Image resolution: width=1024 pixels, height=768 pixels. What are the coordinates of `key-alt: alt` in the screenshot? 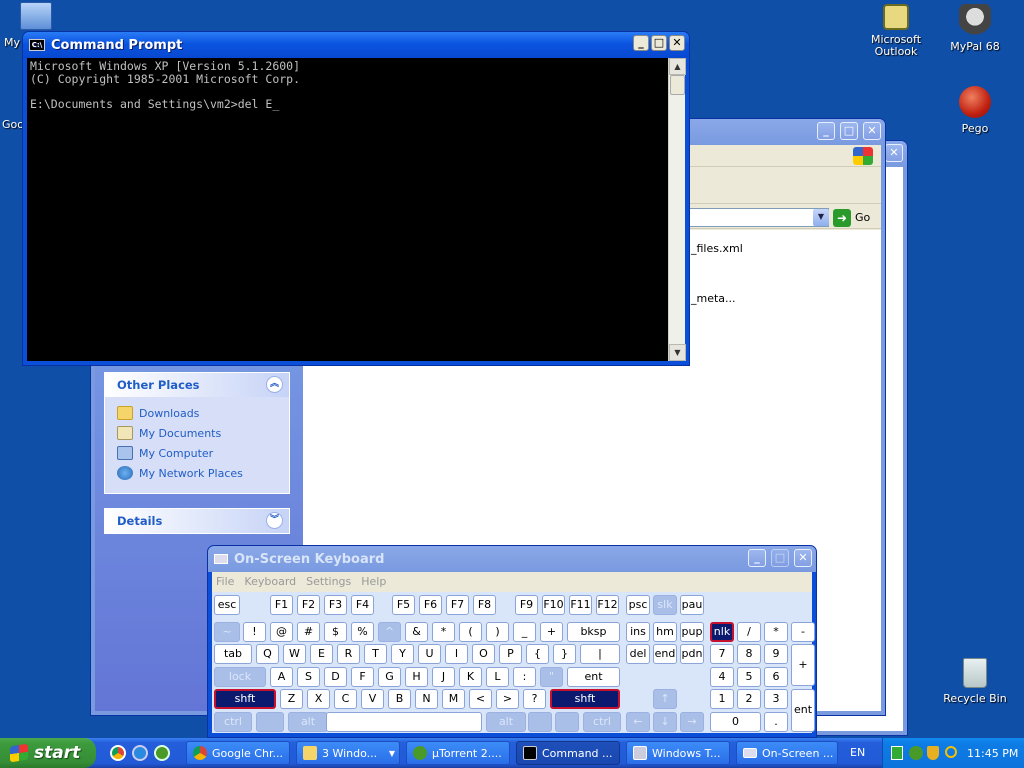 It's located at (506, 722).